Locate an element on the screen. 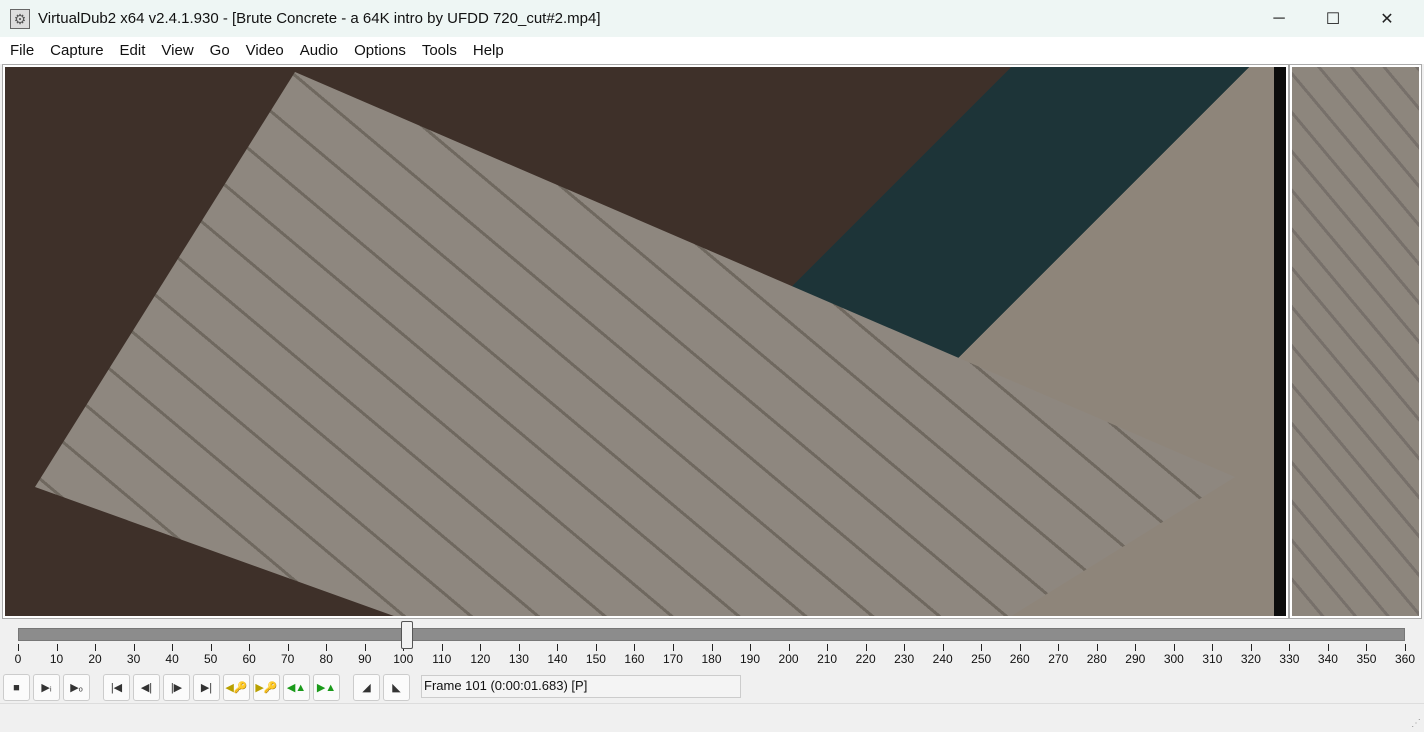  timeline-tick-label: 60 is located at coordinates (249, 659).